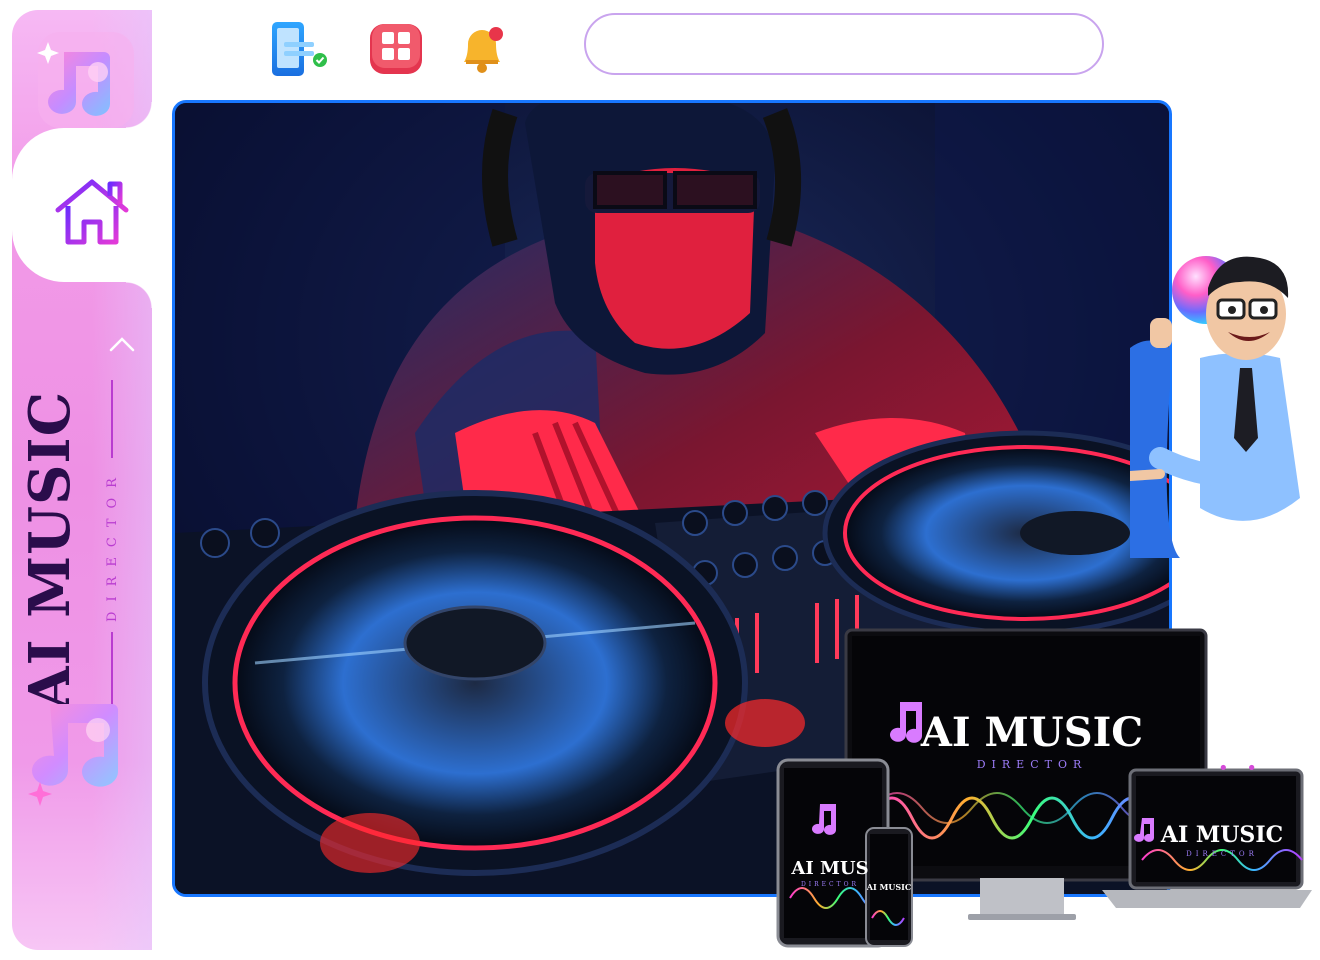 This screenshot has height=960, width=1320. Describe the element at coordinates (396, 48) in the screenshot. I see `apps-grid-icon` at that location.